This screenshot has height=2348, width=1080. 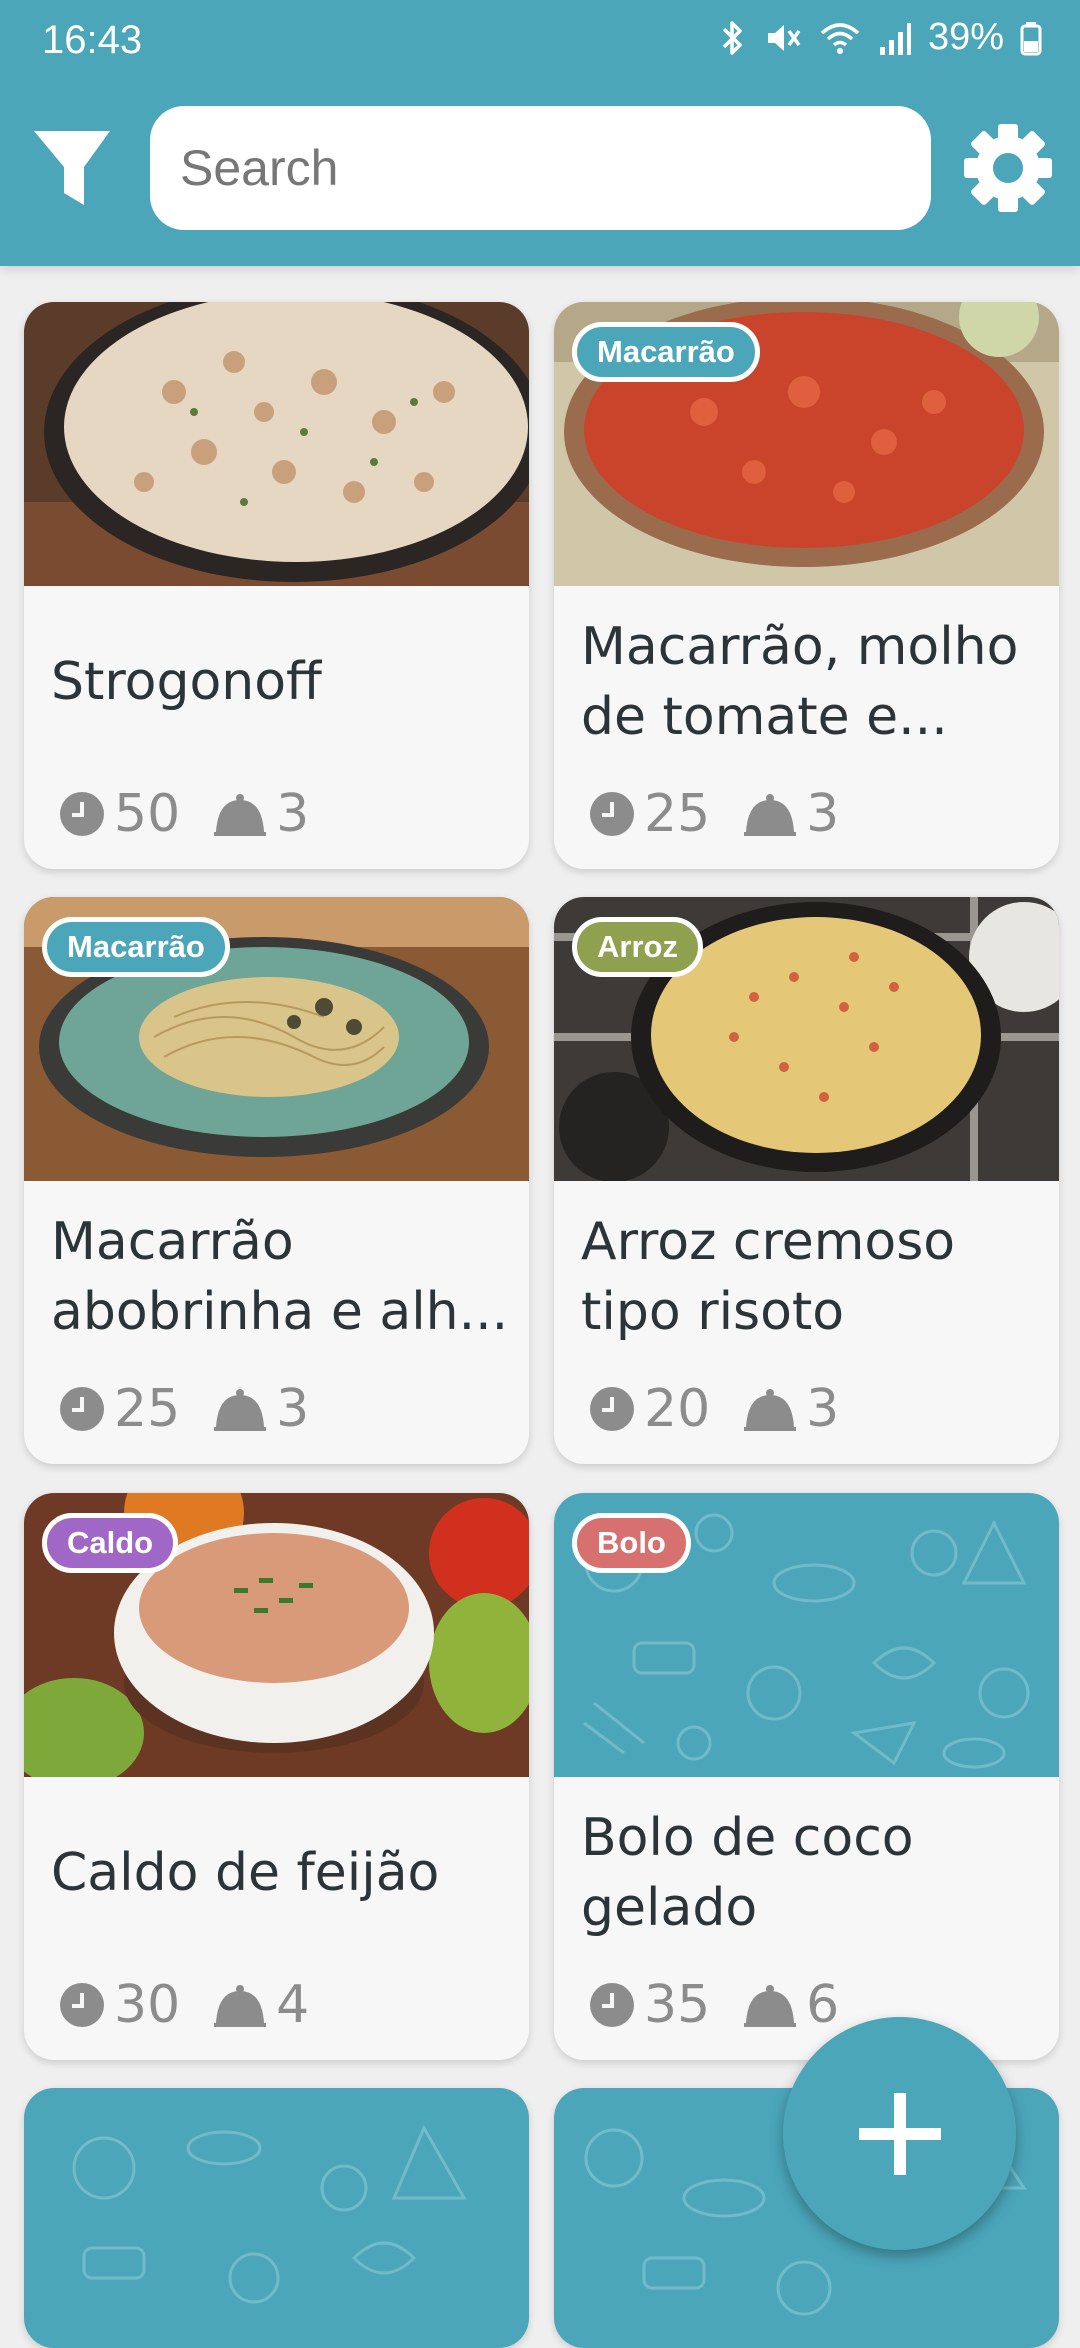 What do you see at coordinates (965, 37) in the screenshot?
I see `battery-percent: 39%` at bounding box center [965, 37].